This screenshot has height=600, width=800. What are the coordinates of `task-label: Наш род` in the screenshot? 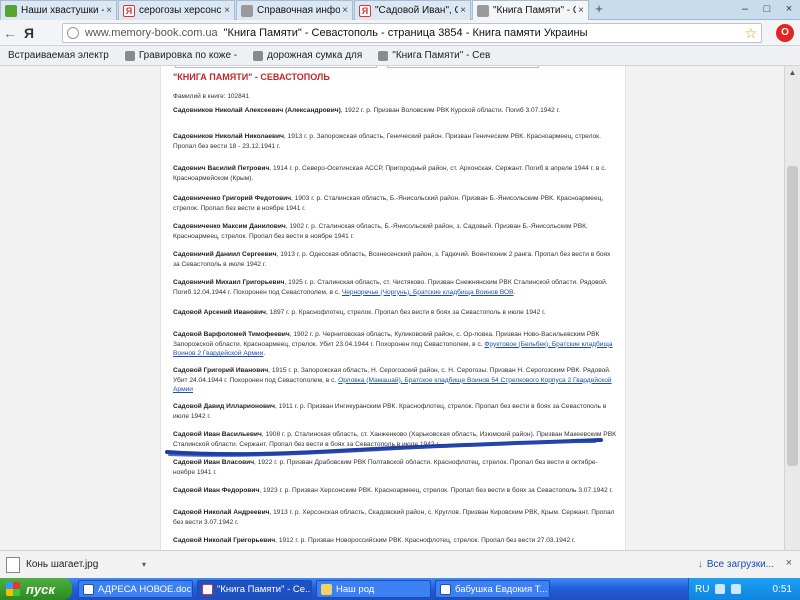 It's located at (355, 589).